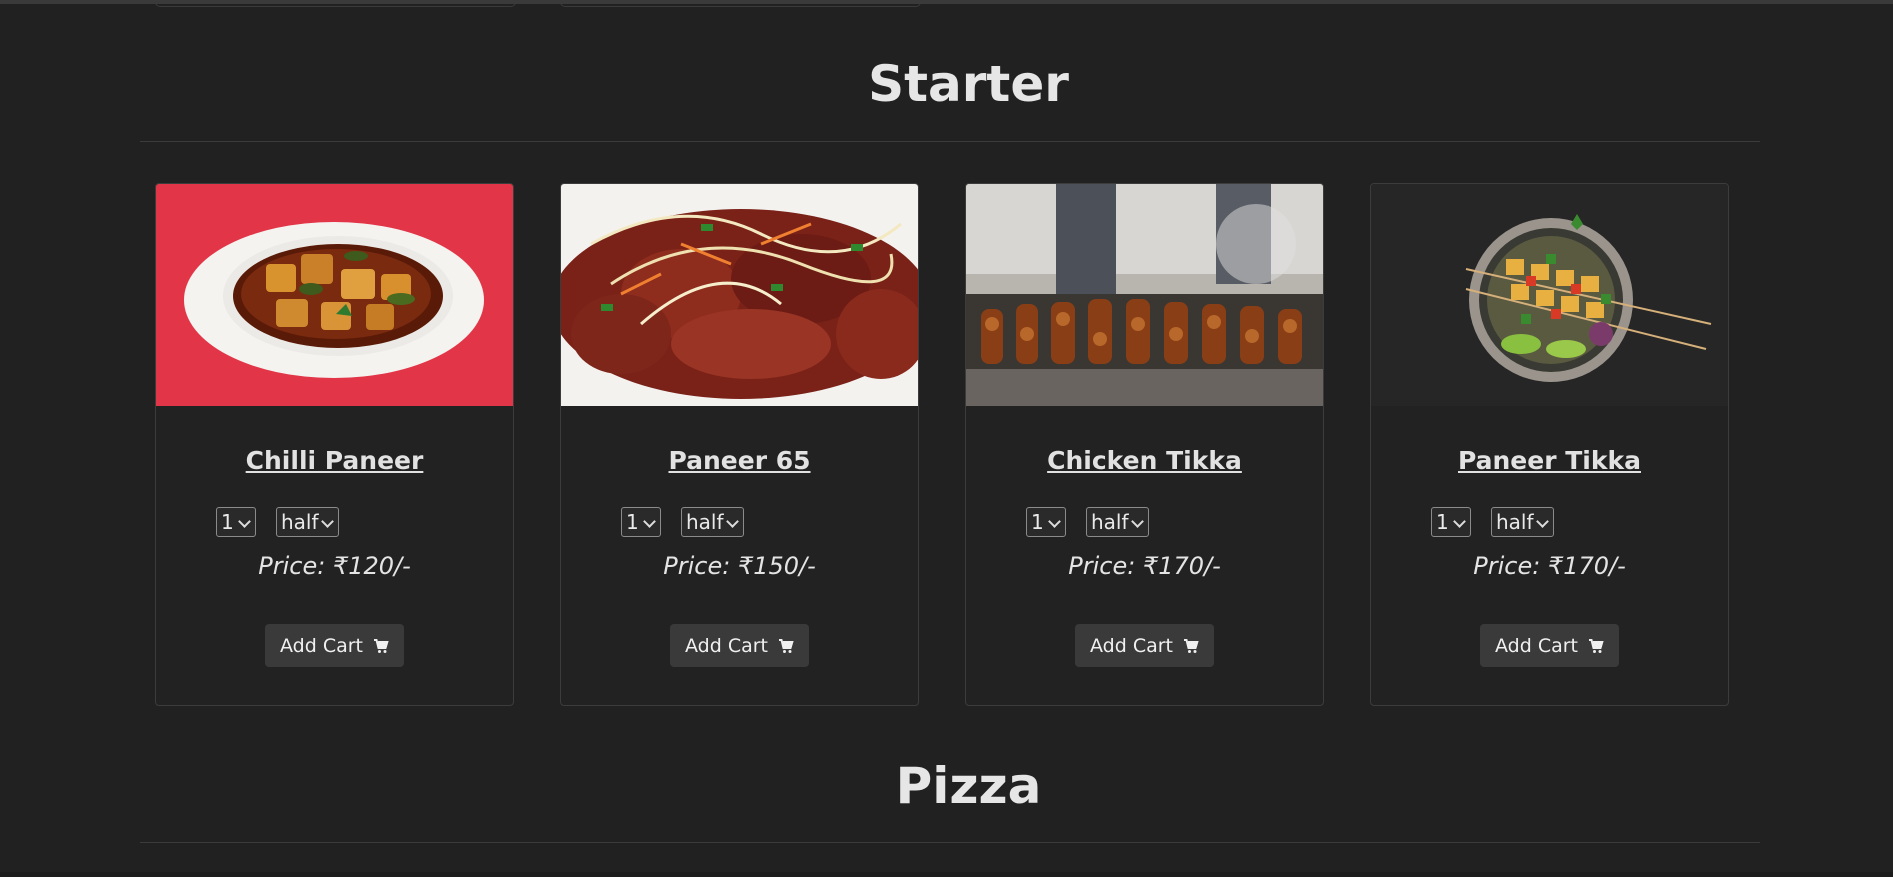 Image resolution: width=1893 pixels, height=877 pixels. I want to click on item-price: Price: ₹120/-, so click(334, 566).